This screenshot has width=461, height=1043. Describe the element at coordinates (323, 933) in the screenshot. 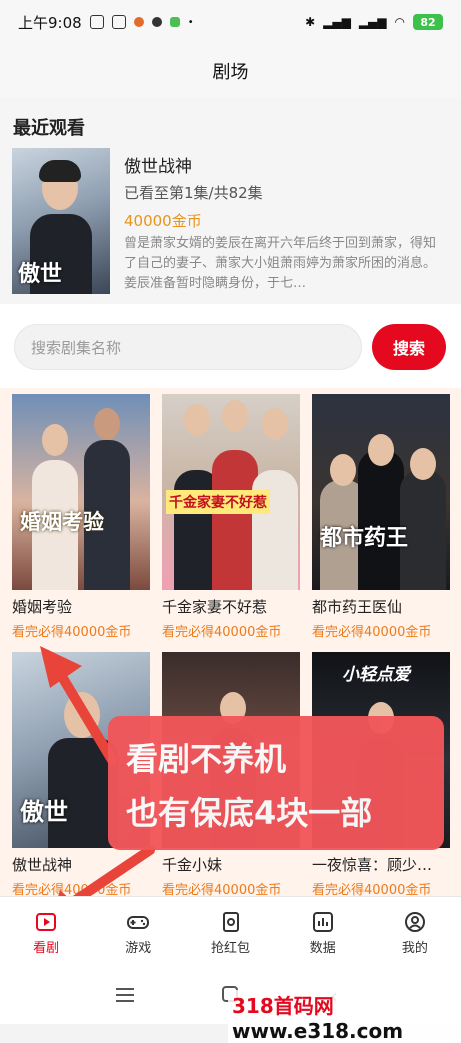

I see `tab-data: 数据` at that location.